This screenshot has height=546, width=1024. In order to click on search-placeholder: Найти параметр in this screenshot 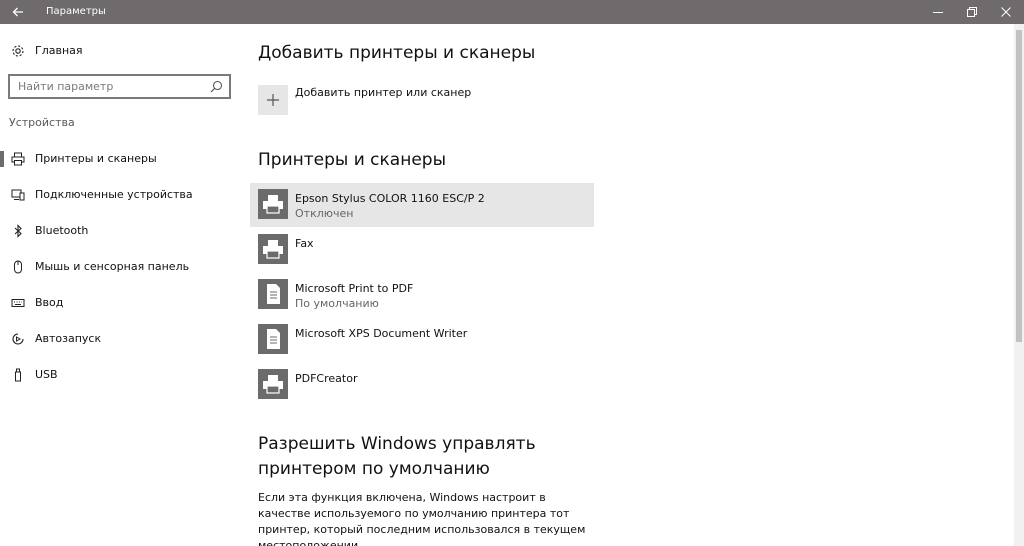, I will do `click(66, 86)`.